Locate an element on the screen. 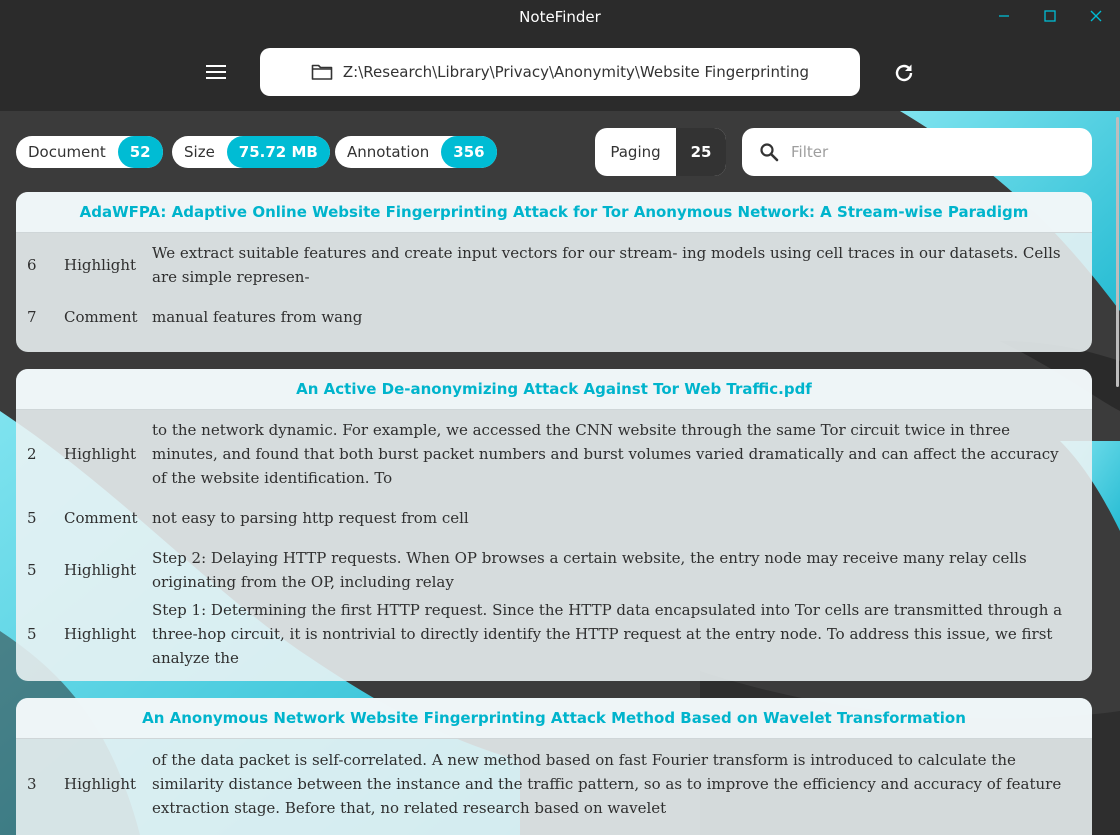 The width and height of the screenshot is (1120, 835). scrollbar-thumb is located at coordinates (1117, 252).